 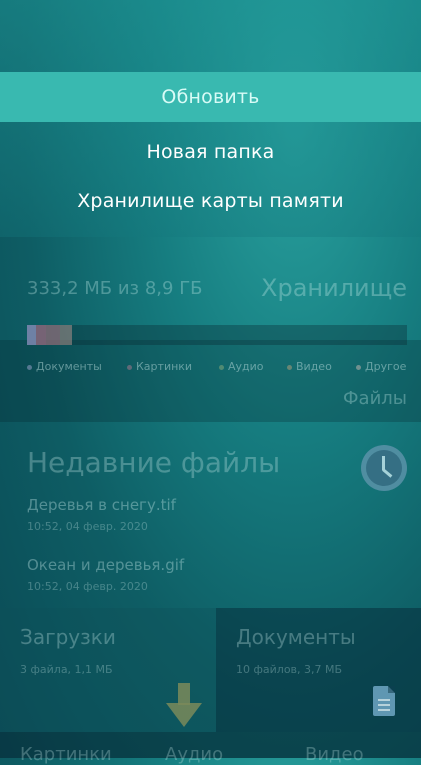 I want to click on images-tile-title: Картинки, so click(x=66, y=754).